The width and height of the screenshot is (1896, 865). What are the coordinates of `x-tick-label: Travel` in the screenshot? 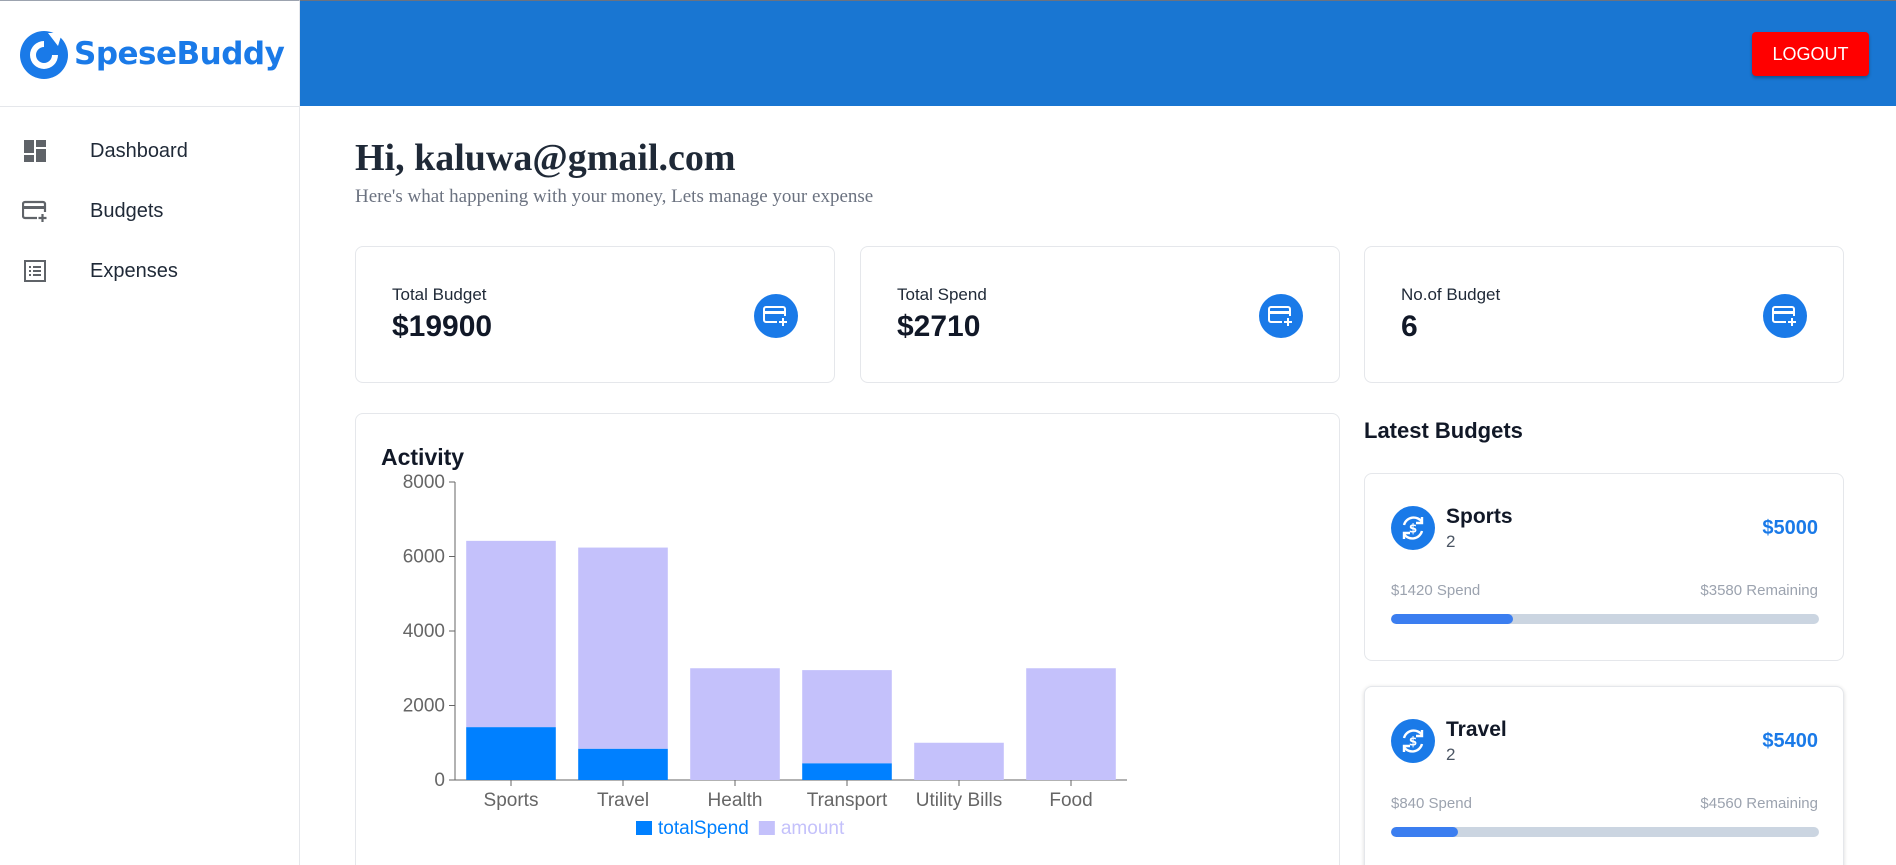 It's located at (623, 800).